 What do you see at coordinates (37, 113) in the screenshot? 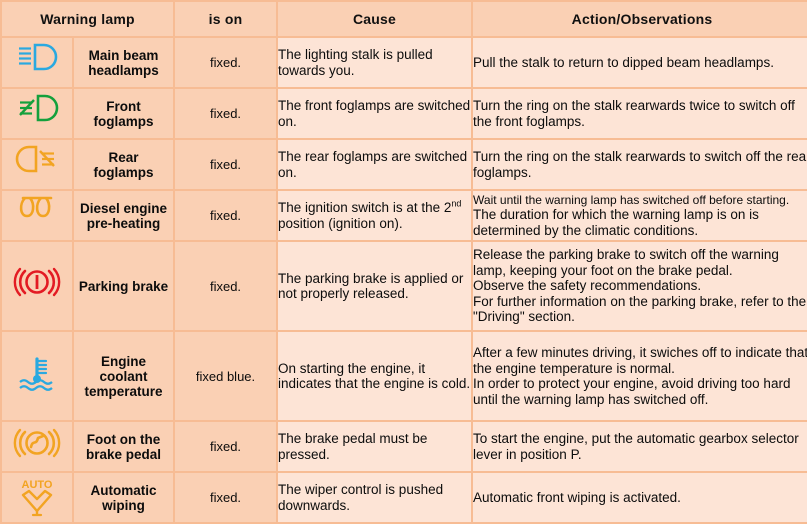
I see `front-foglamps-icon` at bounding box center [37, 113].